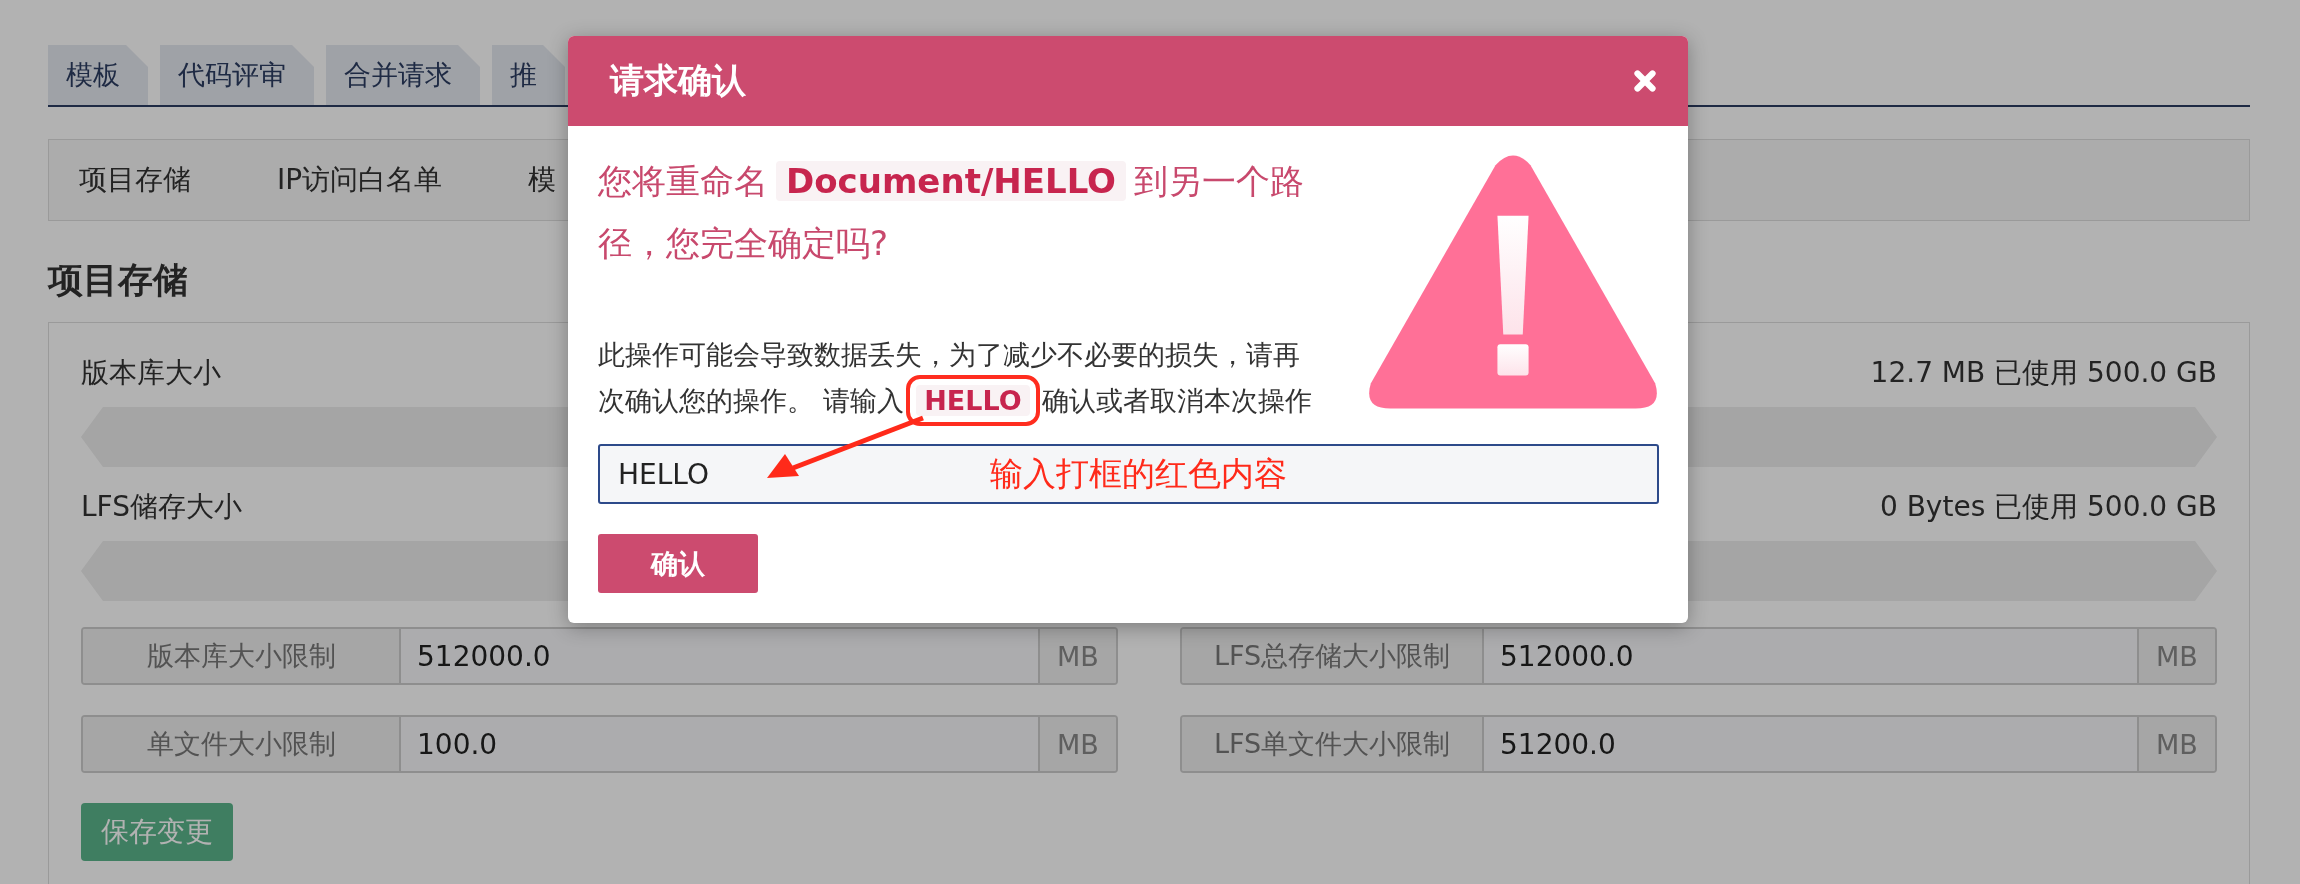 The height and width of the screenshot is (884, 2300). I want to click on confirm-button: 确认, so click(678, 563).